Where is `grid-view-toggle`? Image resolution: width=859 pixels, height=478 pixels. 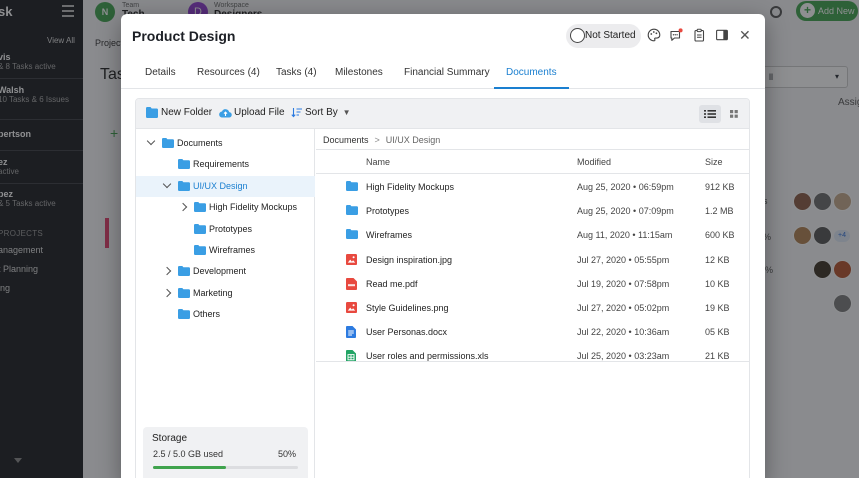 grid-view-toggle is located at coordinates (734, 114).